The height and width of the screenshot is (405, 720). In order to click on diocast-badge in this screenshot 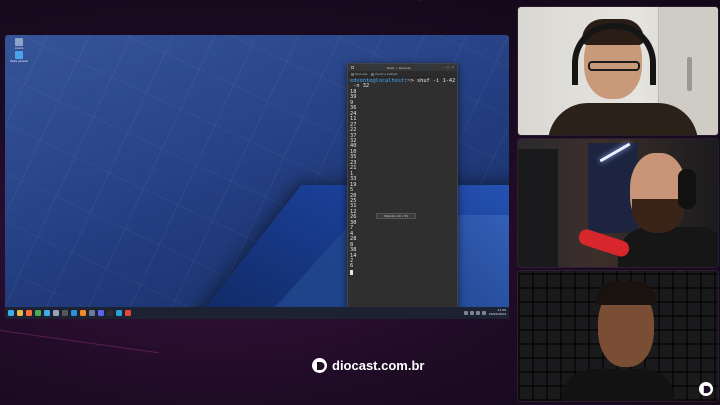, I will do `click(706, 389)`.